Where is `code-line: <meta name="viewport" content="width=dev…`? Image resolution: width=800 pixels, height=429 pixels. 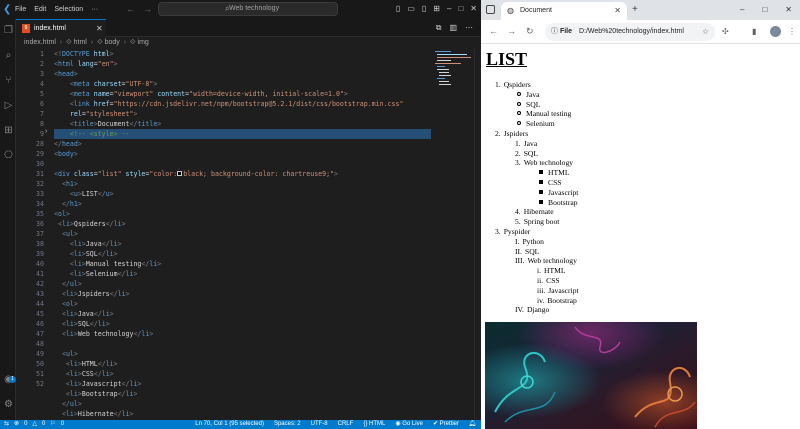
code-line: <meta name="viewport" content="width=dev… is located at coordinates (208, 94).